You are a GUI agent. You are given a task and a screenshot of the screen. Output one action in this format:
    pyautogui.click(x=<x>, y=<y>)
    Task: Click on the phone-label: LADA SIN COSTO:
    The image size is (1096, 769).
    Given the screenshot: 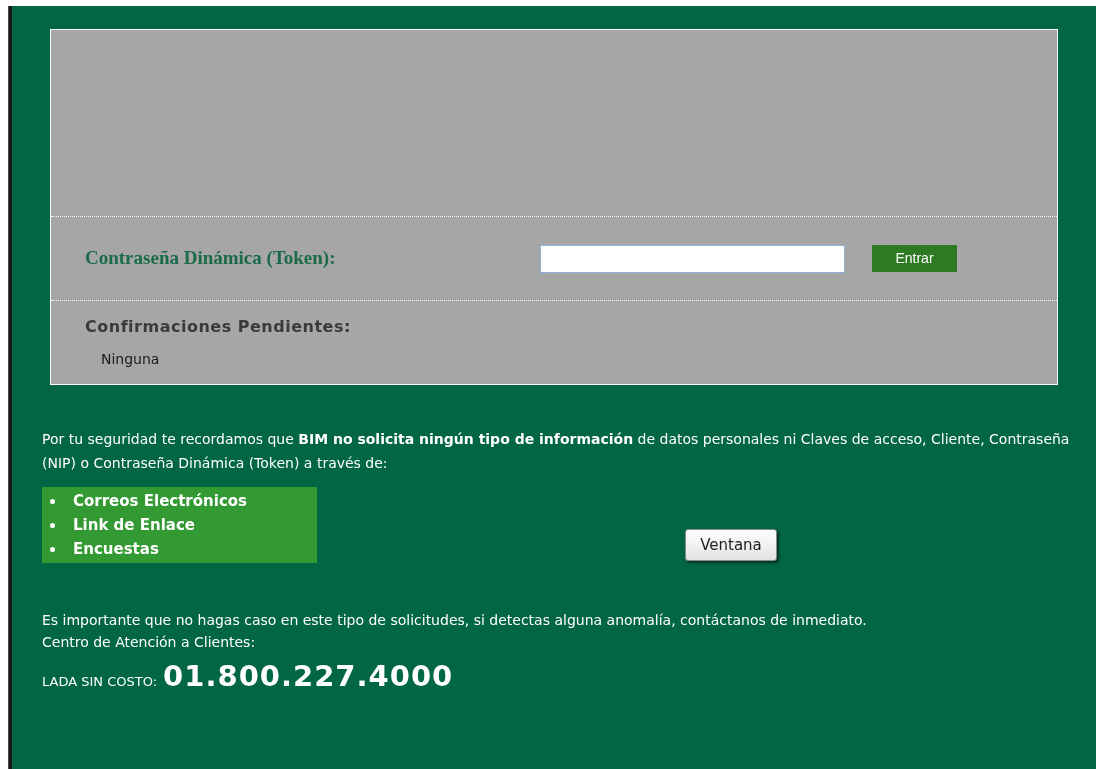 What is the action you would take?
    pyautogui.click(x=100, y=682)
    